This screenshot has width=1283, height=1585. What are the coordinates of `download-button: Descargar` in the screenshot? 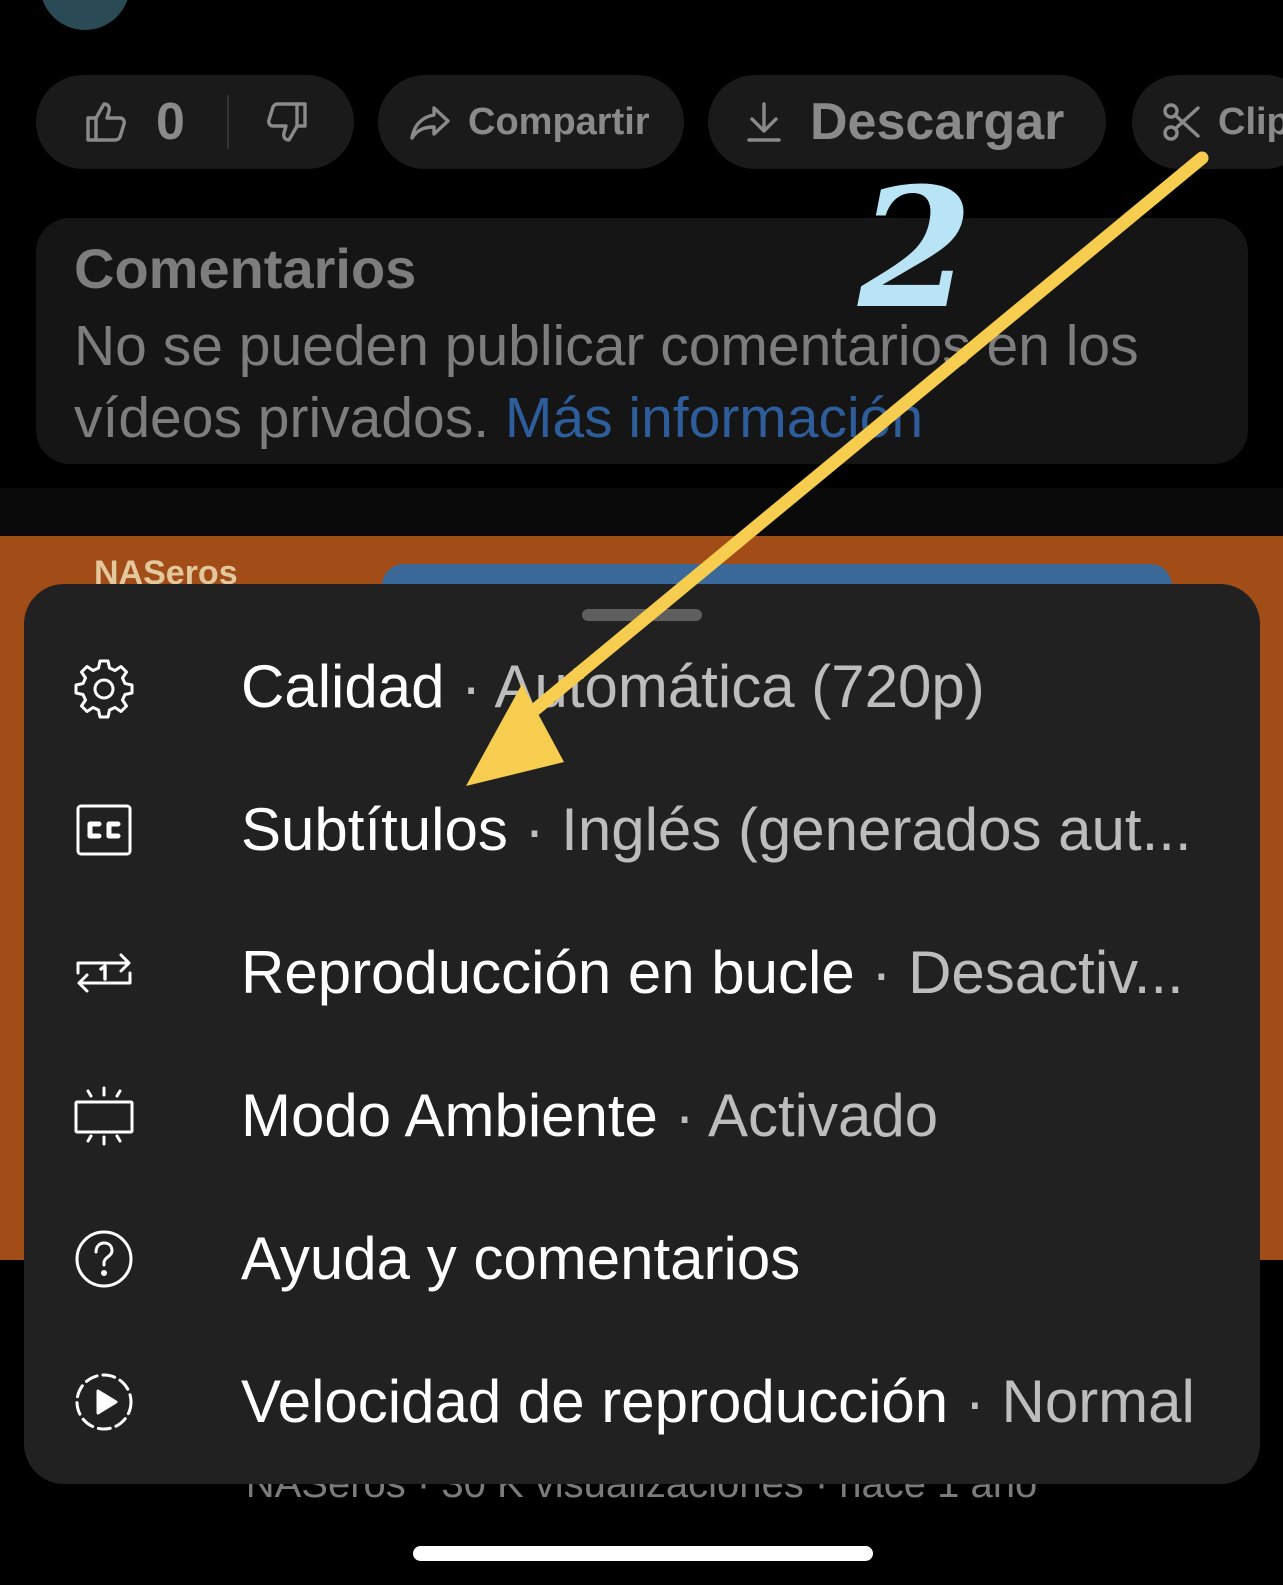 It's located at (907, 122).